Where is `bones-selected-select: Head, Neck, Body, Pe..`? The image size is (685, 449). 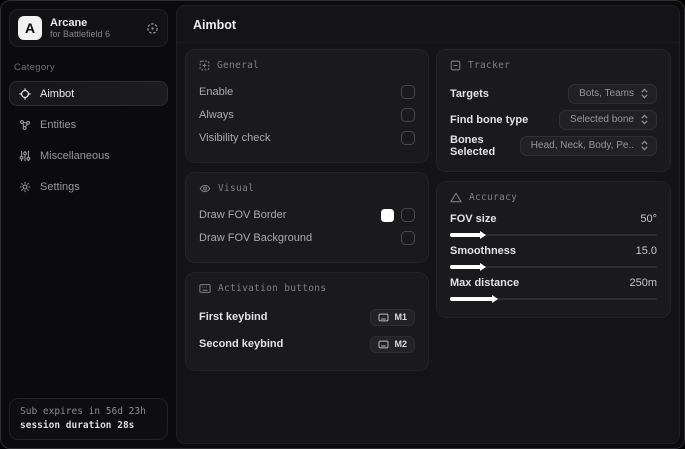
bones-selected-select: Head, Neck, Body, Pe.. is located at coordinates (588, 145).